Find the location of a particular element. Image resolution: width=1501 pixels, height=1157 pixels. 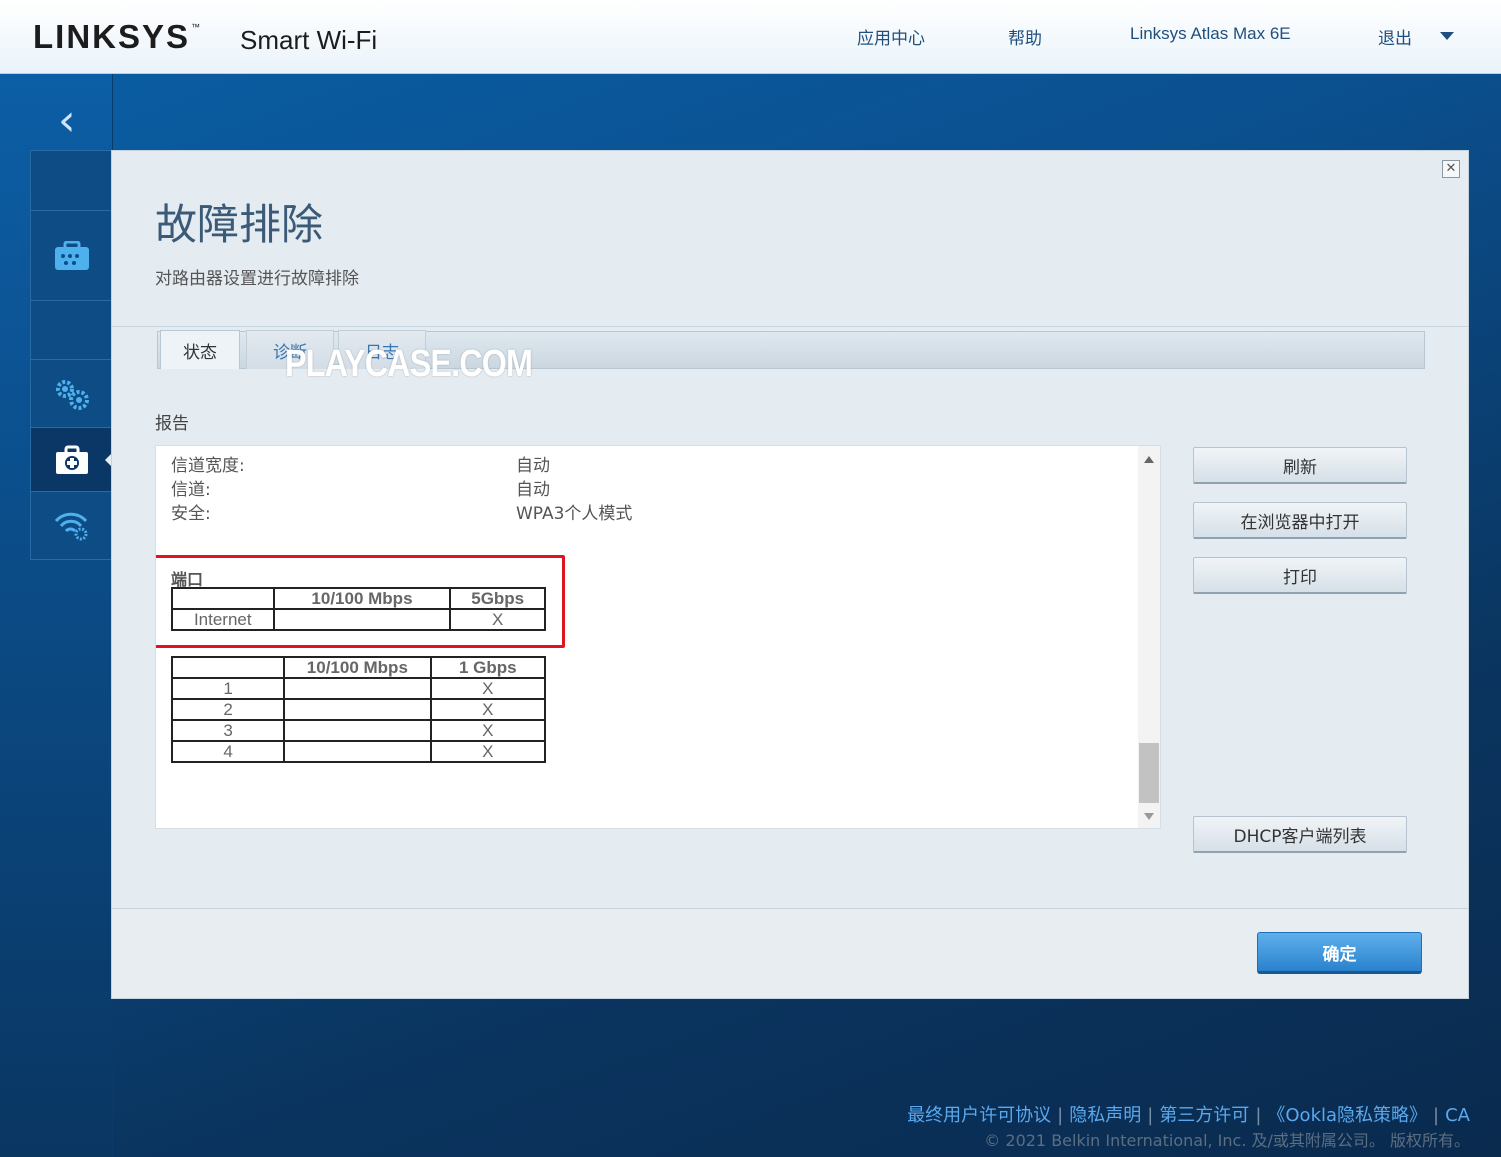

table-cell: 4 is located at coordinates (228, 751).